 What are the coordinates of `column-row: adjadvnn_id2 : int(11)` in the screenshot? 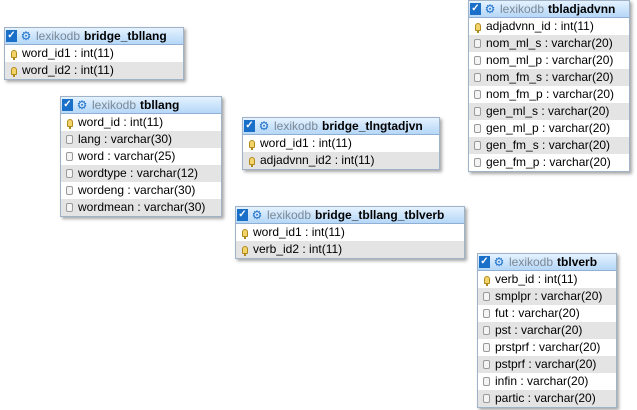 It's located at (341, 160).